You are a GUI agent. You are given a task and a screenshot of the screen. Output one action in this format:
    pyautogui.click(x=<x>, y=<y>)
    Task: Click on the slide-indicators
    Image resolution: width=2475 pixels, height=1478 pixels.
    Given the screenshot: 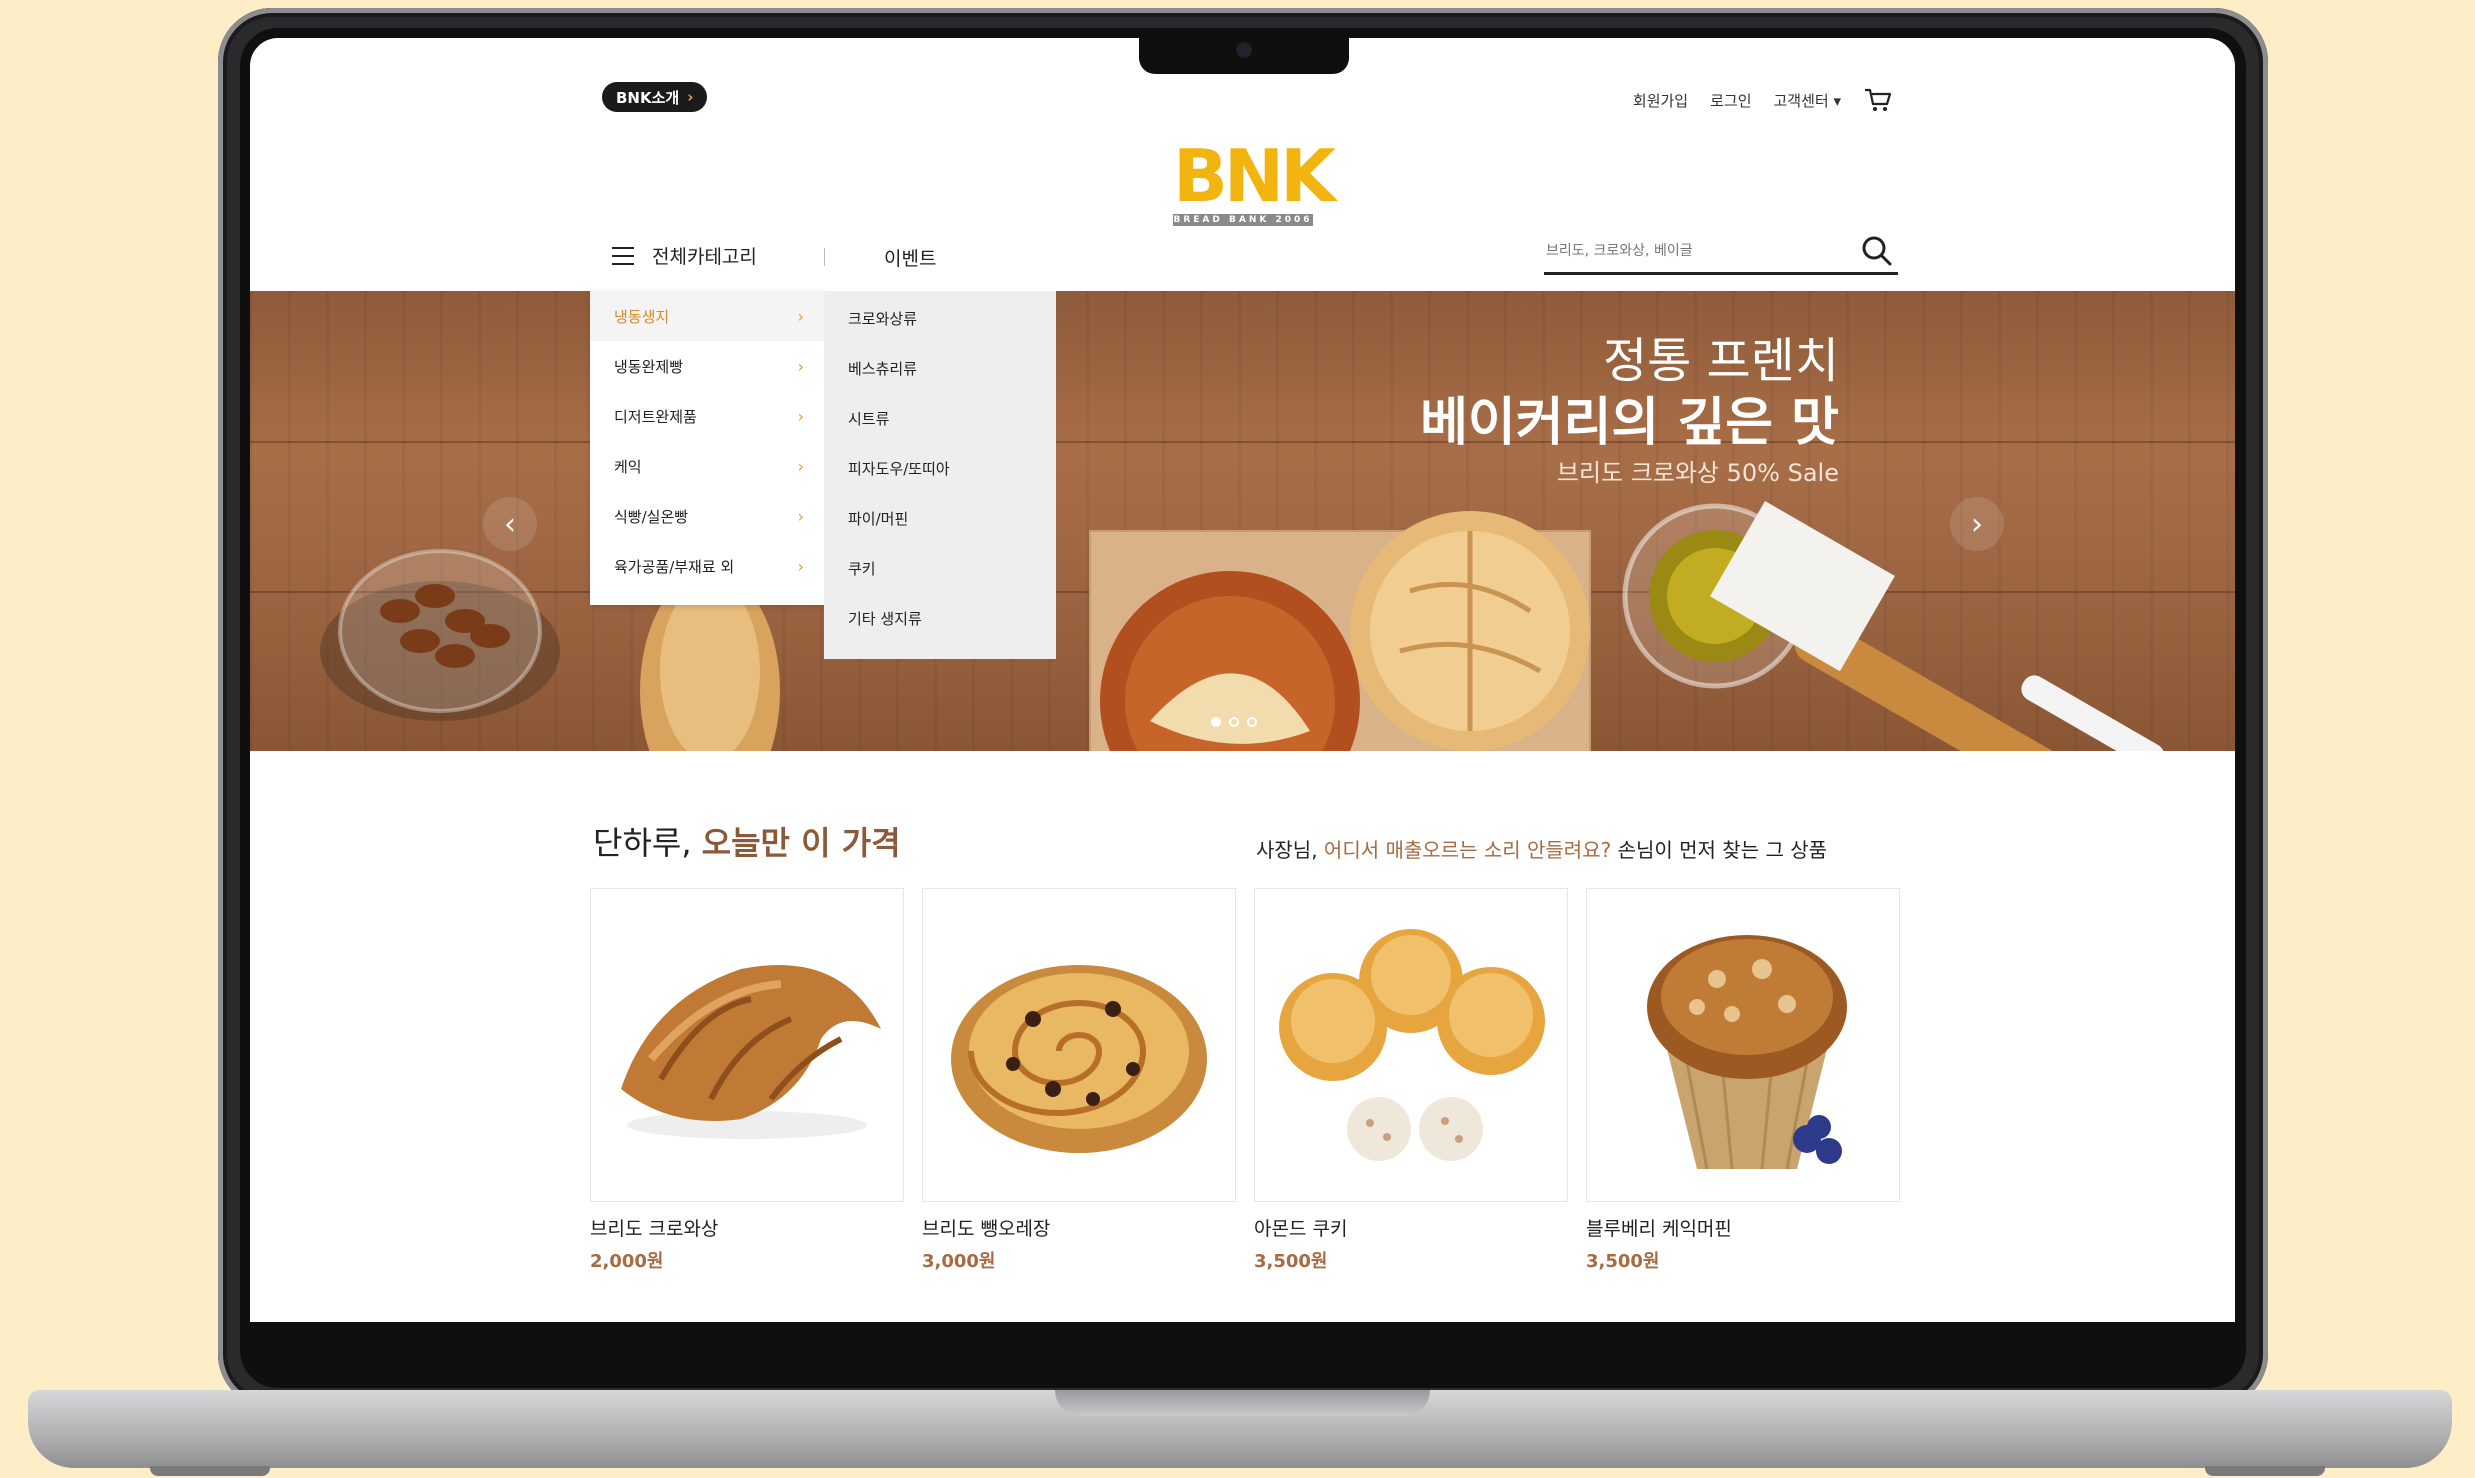 What is the action you would take?
    pyautogui.click(x=1234, y=722)
    